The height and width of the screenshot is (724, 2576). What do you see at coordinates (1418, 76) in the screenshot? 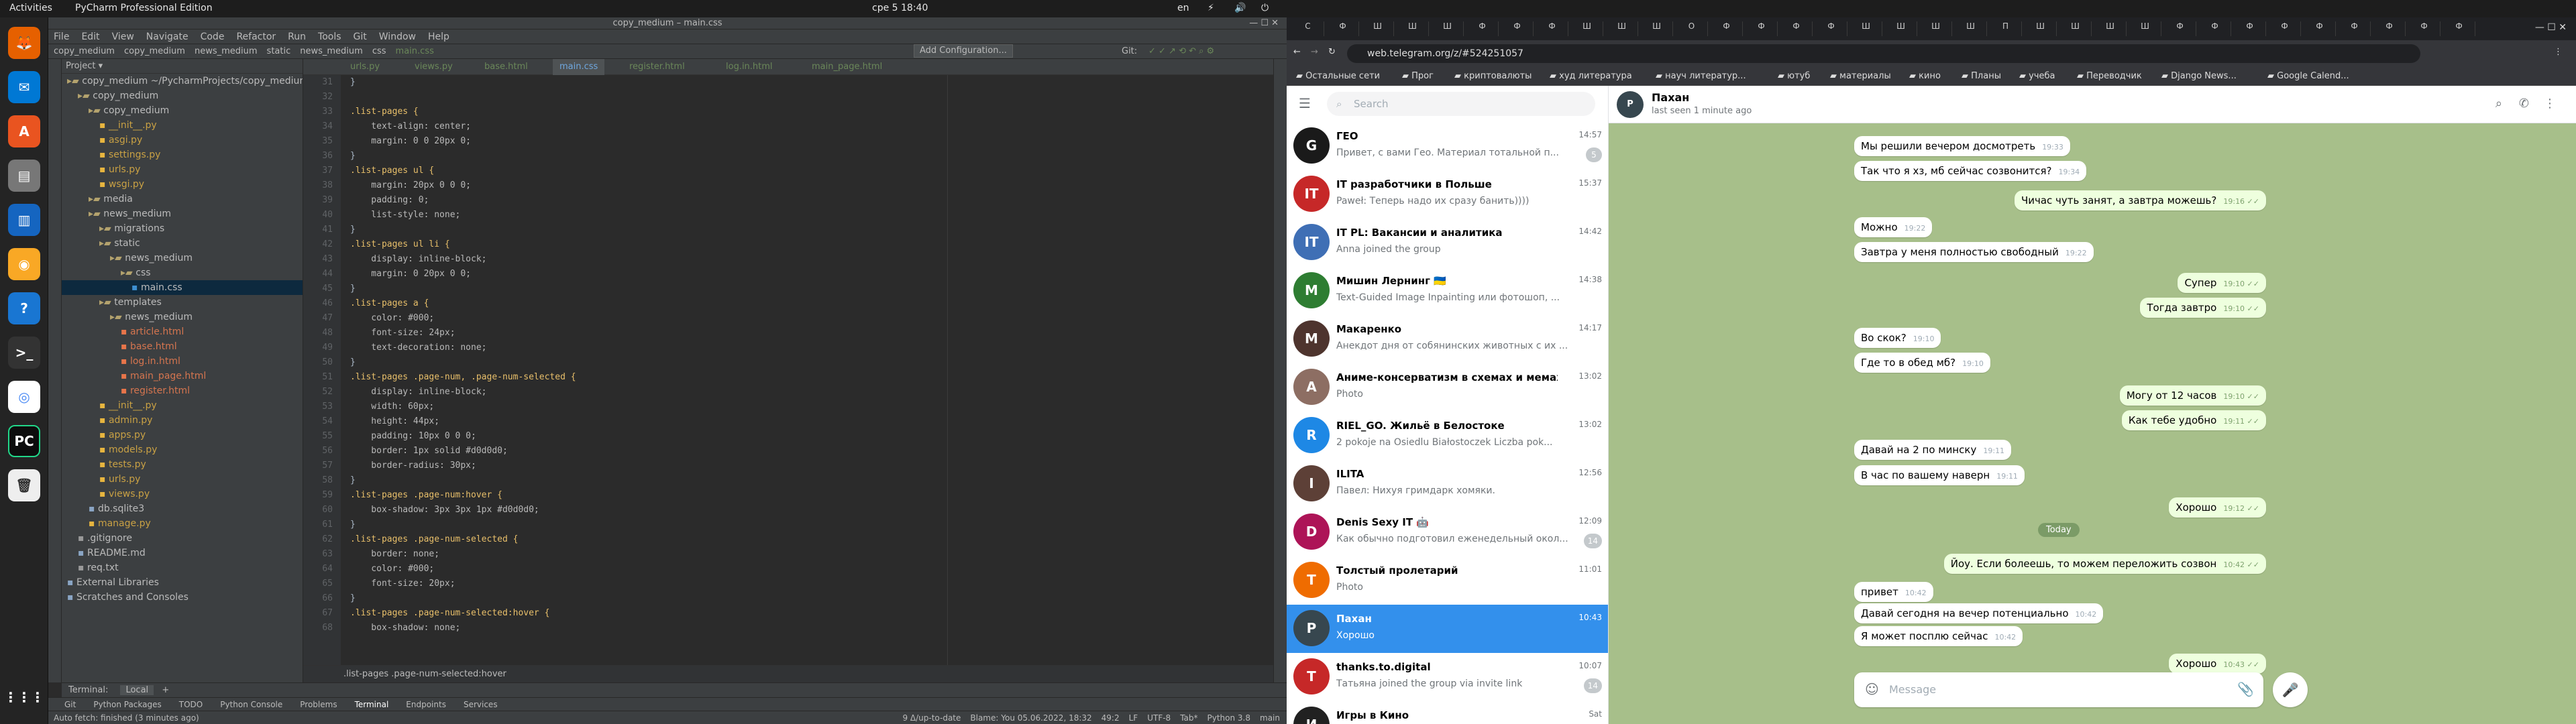
I see `bookmark-item: ▰ Прог` at bounding box center [1418, 76].